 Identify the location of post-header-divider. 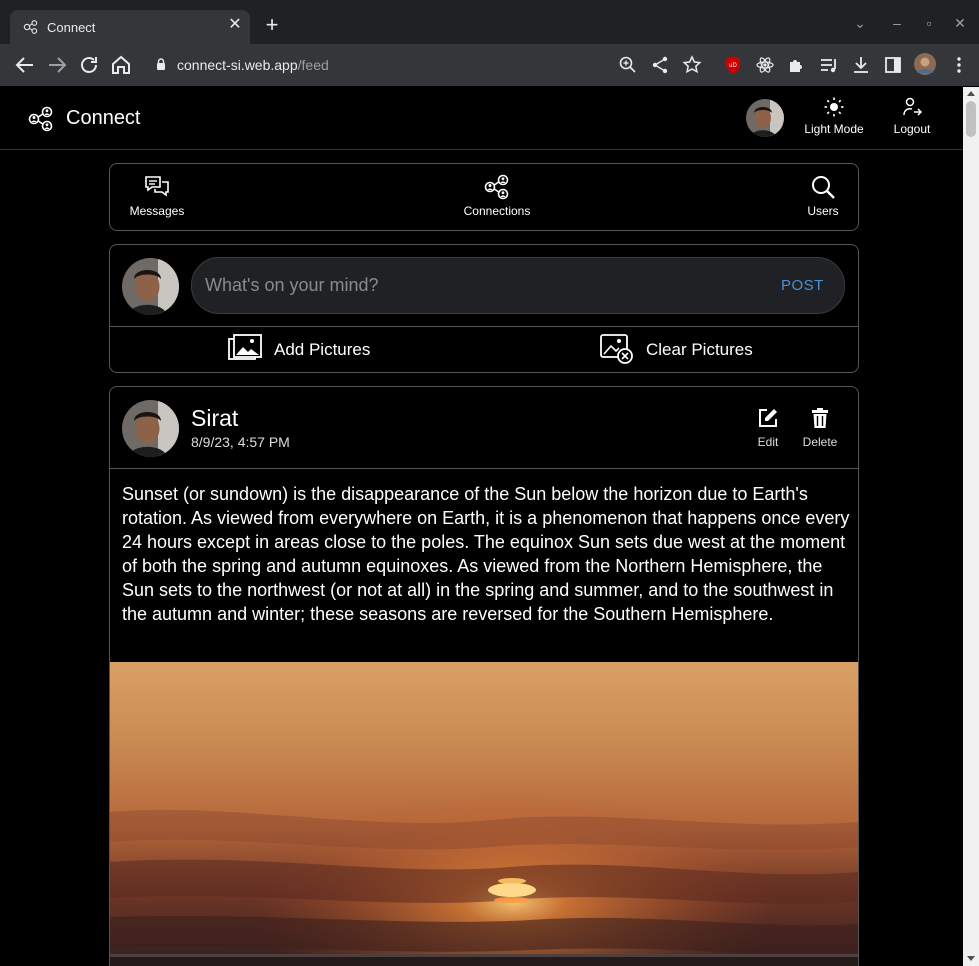
(484, 468).